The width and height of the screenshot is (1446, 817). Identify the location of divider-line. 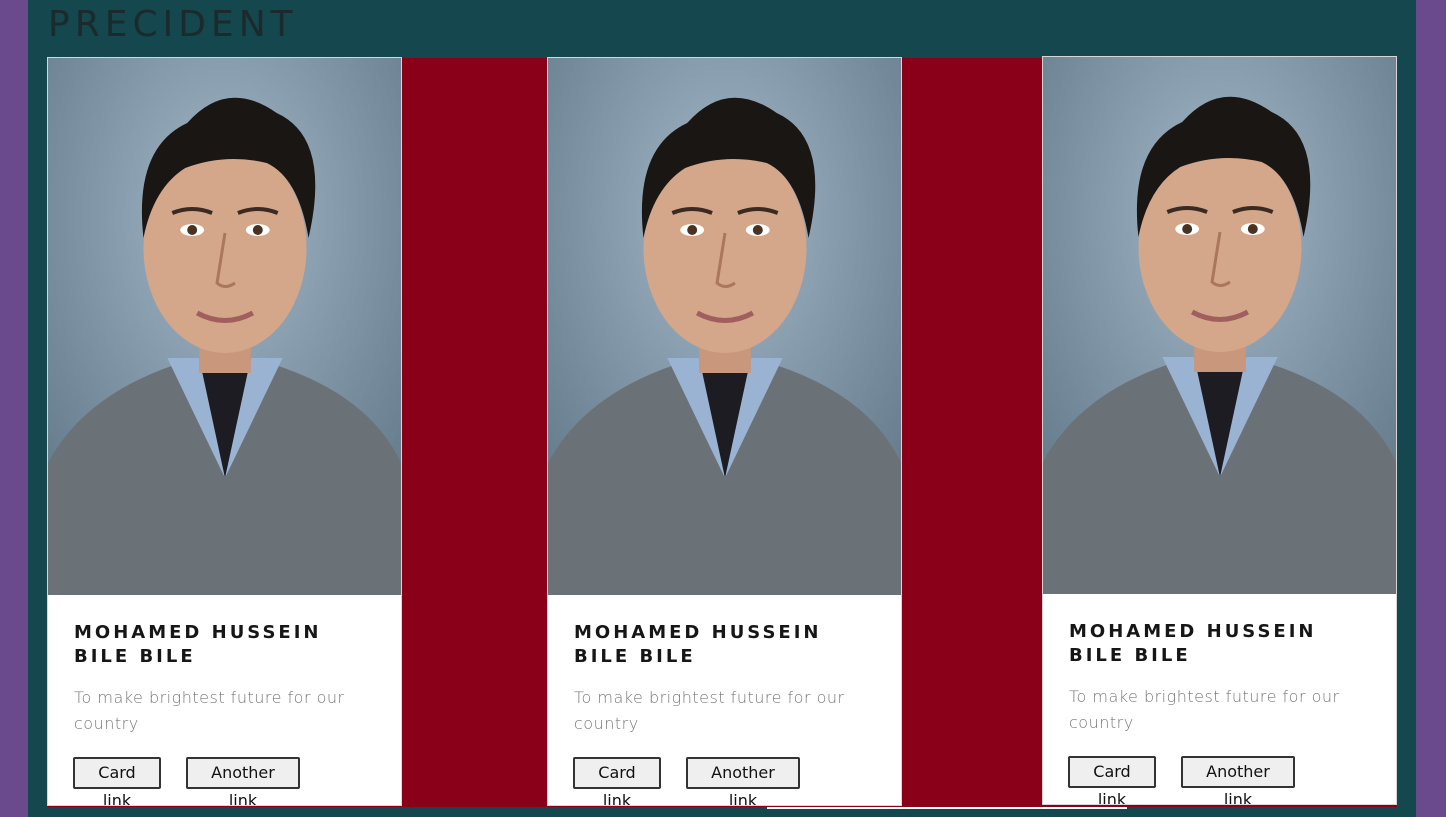
(947, 808).